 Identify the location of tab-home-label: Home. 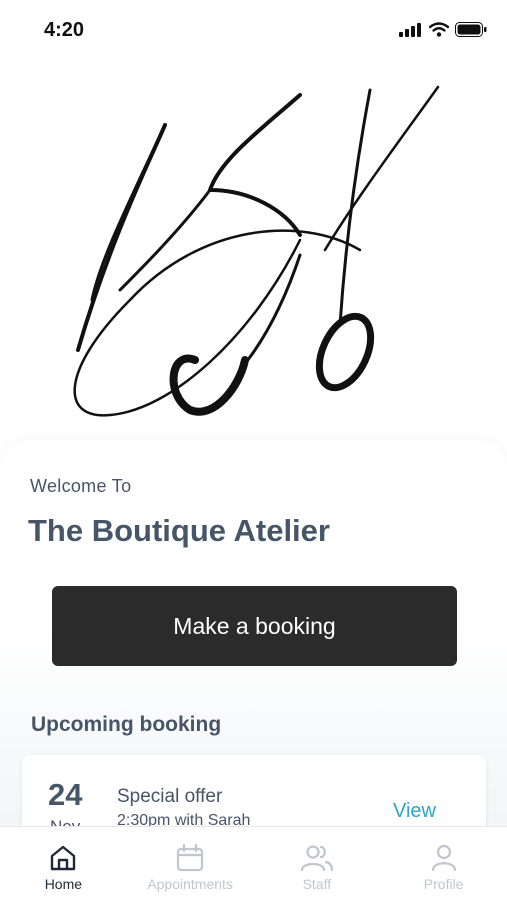
(63, 884).